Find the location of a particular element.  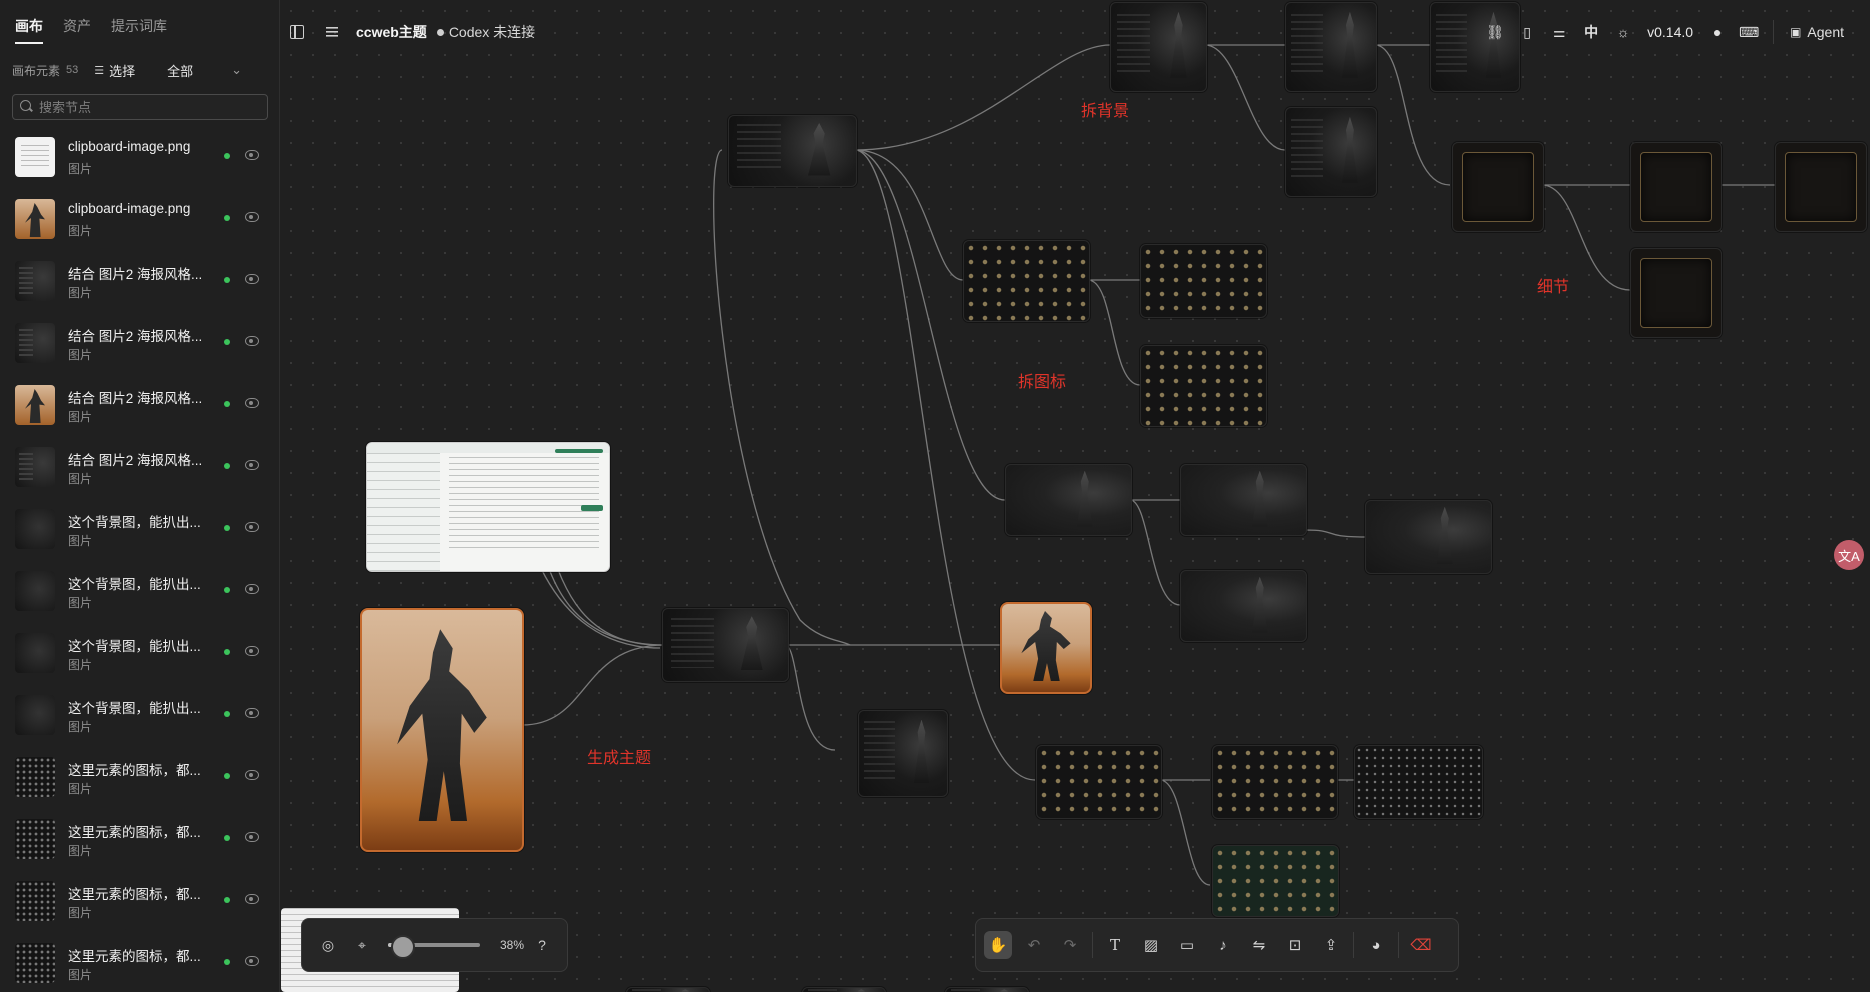

zoom-slider is located at coordinates (434, 947).